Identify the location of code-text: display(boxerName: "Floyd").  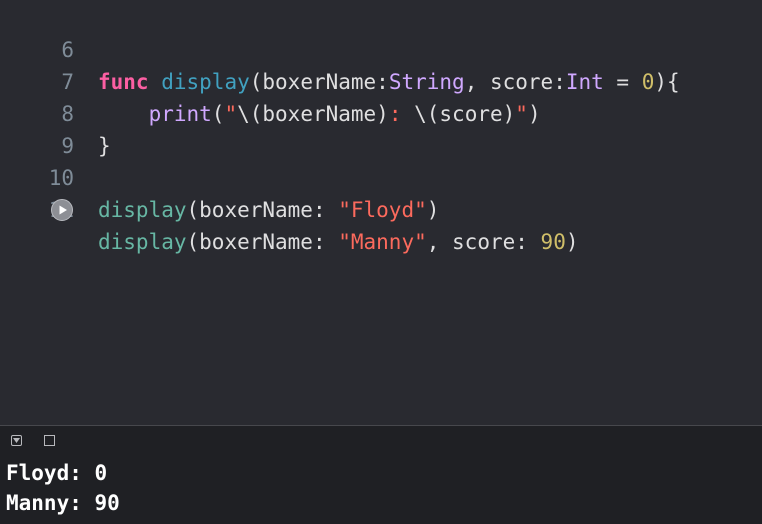
(268, 210).